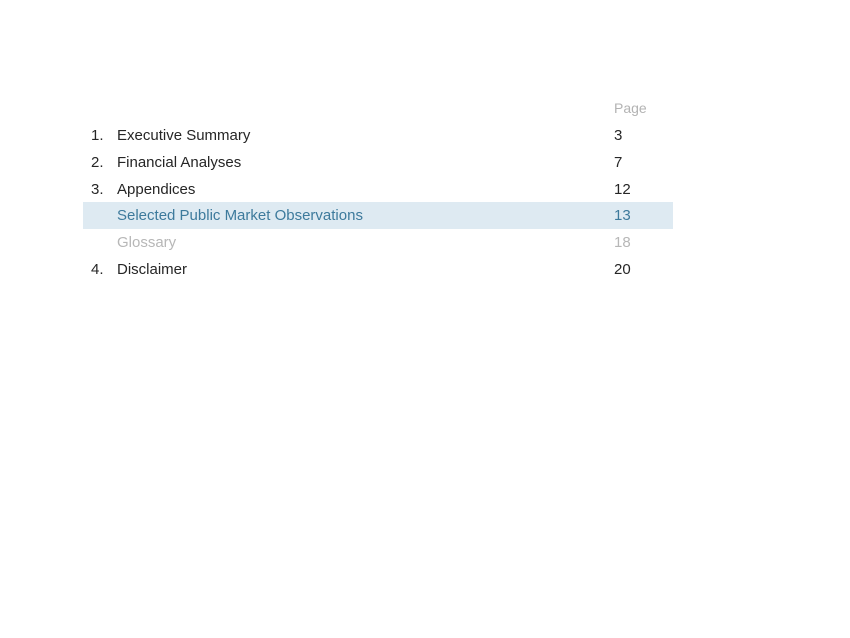  Describe the element at coordinates (378, 189) in the screenshot. I see `toc-entry-appendices: 3. Appendices 12` at that location.